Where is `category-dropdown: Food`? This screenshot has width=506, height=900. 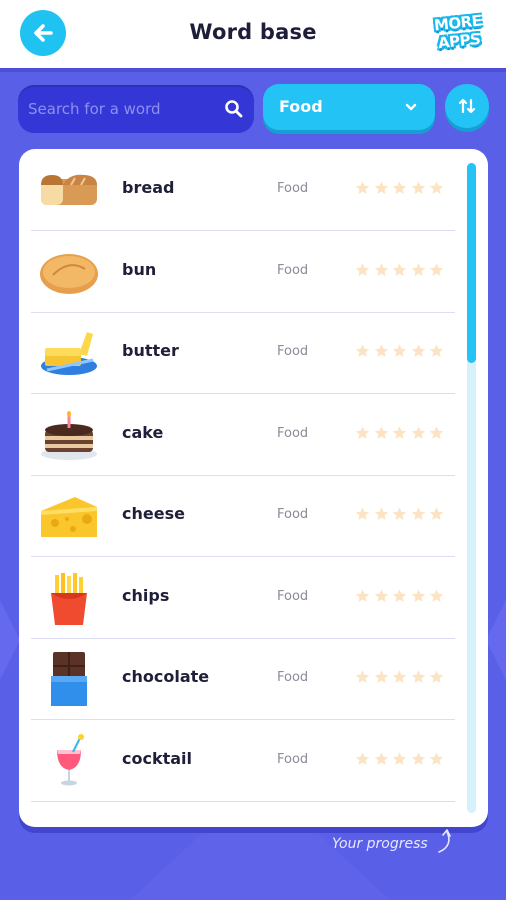
category-dropdown: Food is located at coordinates (349, 107).